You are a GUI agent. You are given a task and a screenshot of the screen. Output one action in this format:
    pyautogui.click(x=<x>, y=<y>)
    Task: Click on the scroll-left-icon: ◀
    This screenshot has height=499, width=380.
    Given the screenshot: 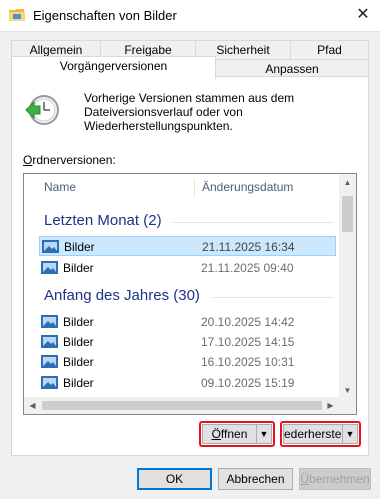 What is the action you would take?
    pyautogui.click(x=32, y=405)
    